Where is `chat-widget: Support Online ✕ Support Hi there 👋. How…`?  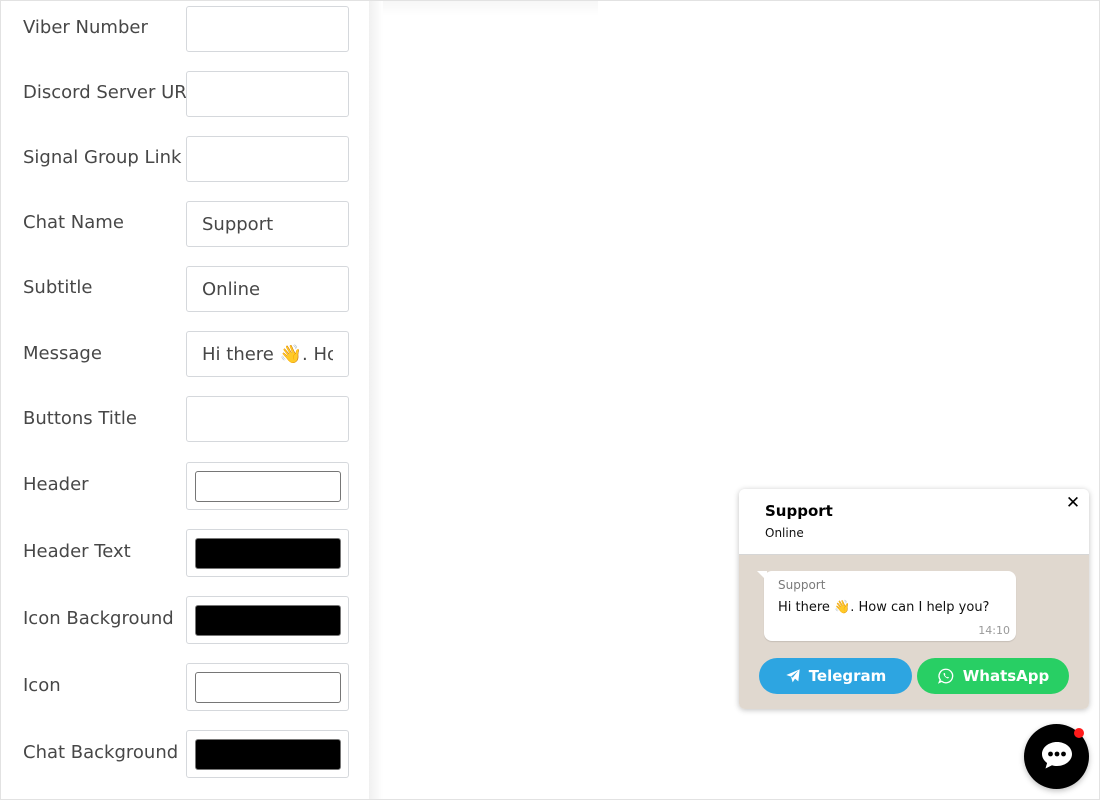
chat-widget: Support Online ✕ Support Hi there 👋. How… is located at coordinates (914, 599).